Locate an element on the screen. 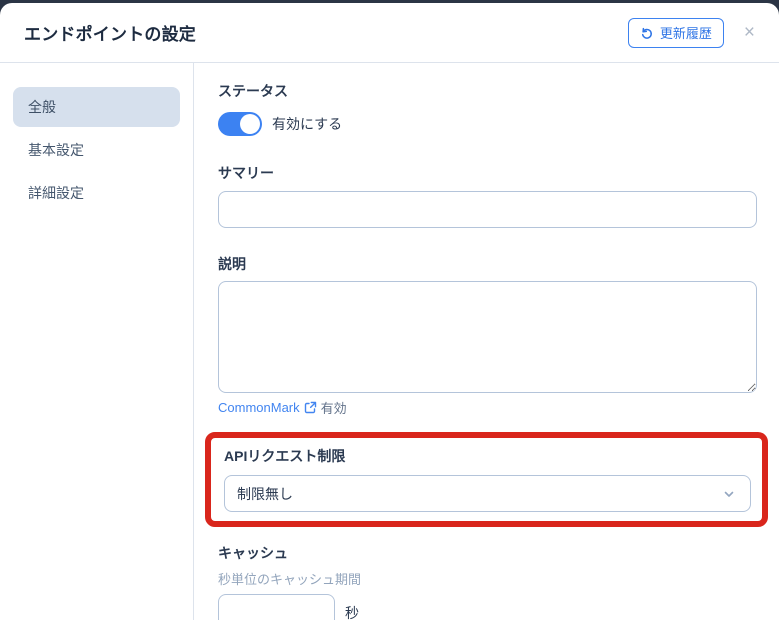 Image resolution: width=779 pixels, height=620 pixels. cache-section: キャッシュ 秒単位のキャッシュ期間 秒 is located at coordinates (487, 581).